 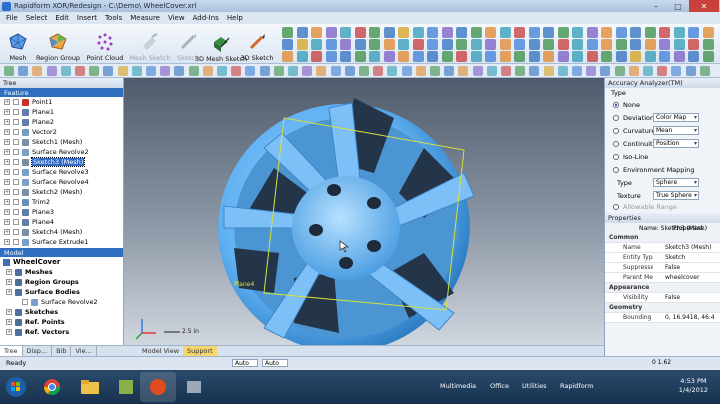 What do you see at coordinates (676, 117) in the screenshot?
I see `accuracy-option-select: Color Map` at bounding box center [676, 117].